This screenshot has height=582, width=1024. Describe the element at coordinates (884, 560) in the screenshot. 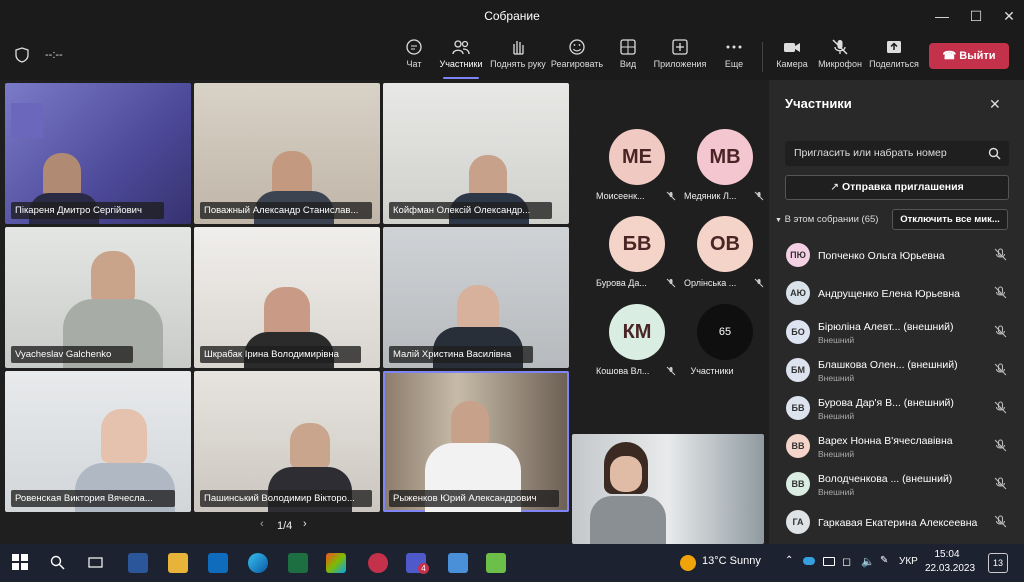

I see `pen-icon: ✎` at that location.